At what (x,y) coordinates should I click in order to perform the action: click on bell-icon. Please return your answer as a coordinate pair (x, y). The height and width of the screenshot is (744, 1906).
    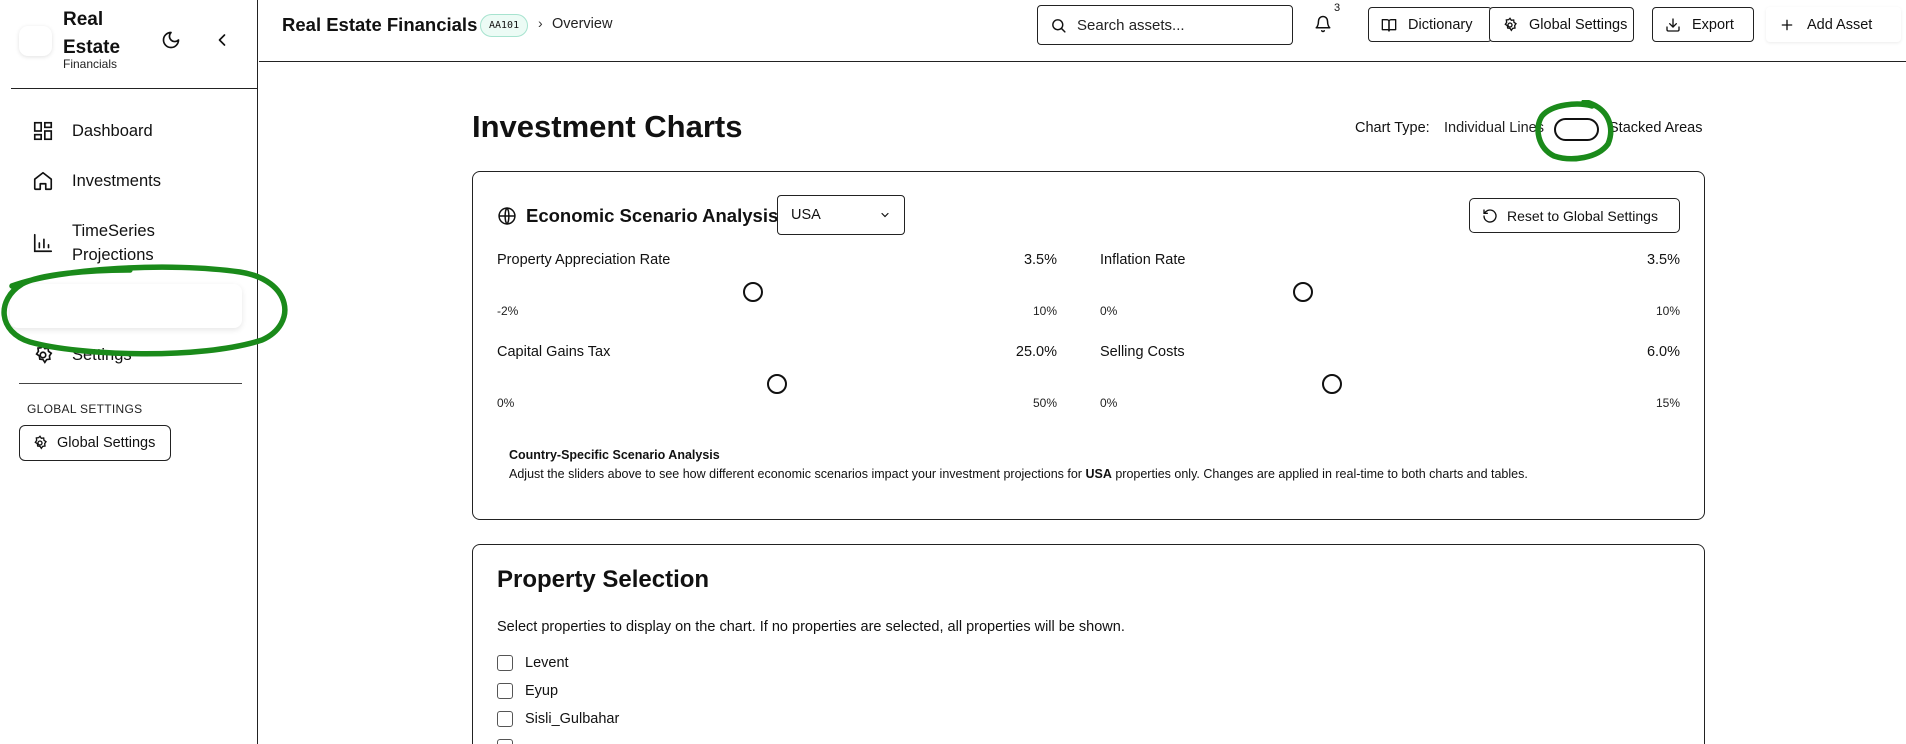
    Looking at the image, I should click on (1323, 24).